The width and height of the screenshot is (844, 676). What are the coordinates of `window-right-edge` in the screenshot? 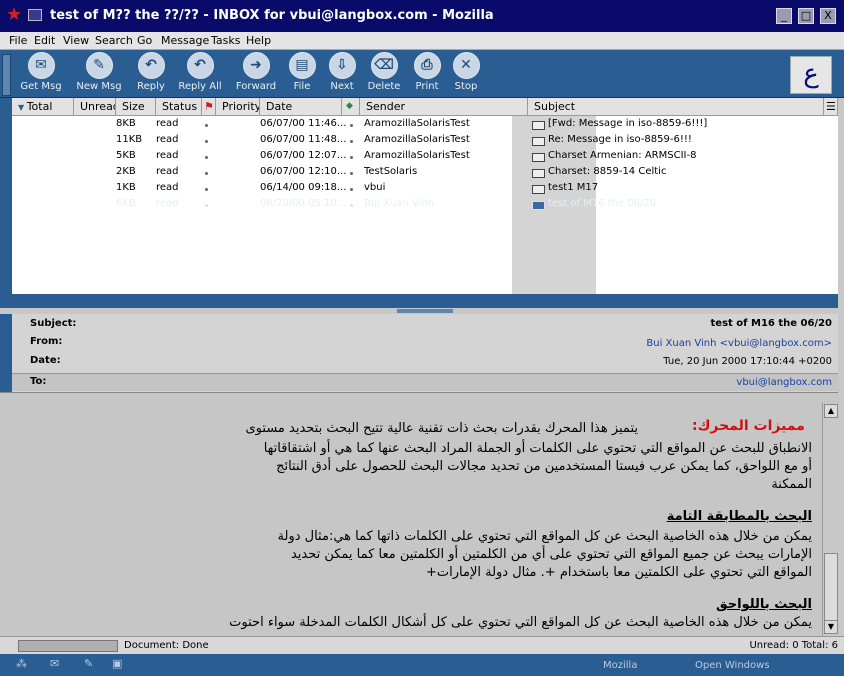 It's located at (841, 387).